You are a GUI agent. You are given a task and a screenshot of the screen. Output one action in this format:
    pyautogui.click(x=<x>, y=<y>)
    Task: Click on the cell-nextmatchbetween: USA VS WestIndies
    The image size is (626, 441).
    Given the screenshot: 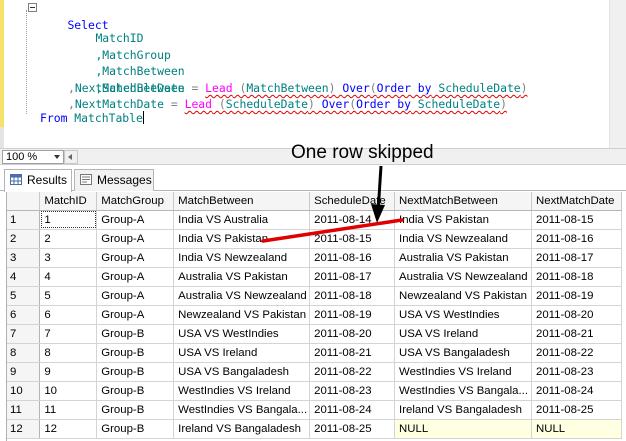 What is the action you would take?
    pyautogui.click(x=463, y=315)
    